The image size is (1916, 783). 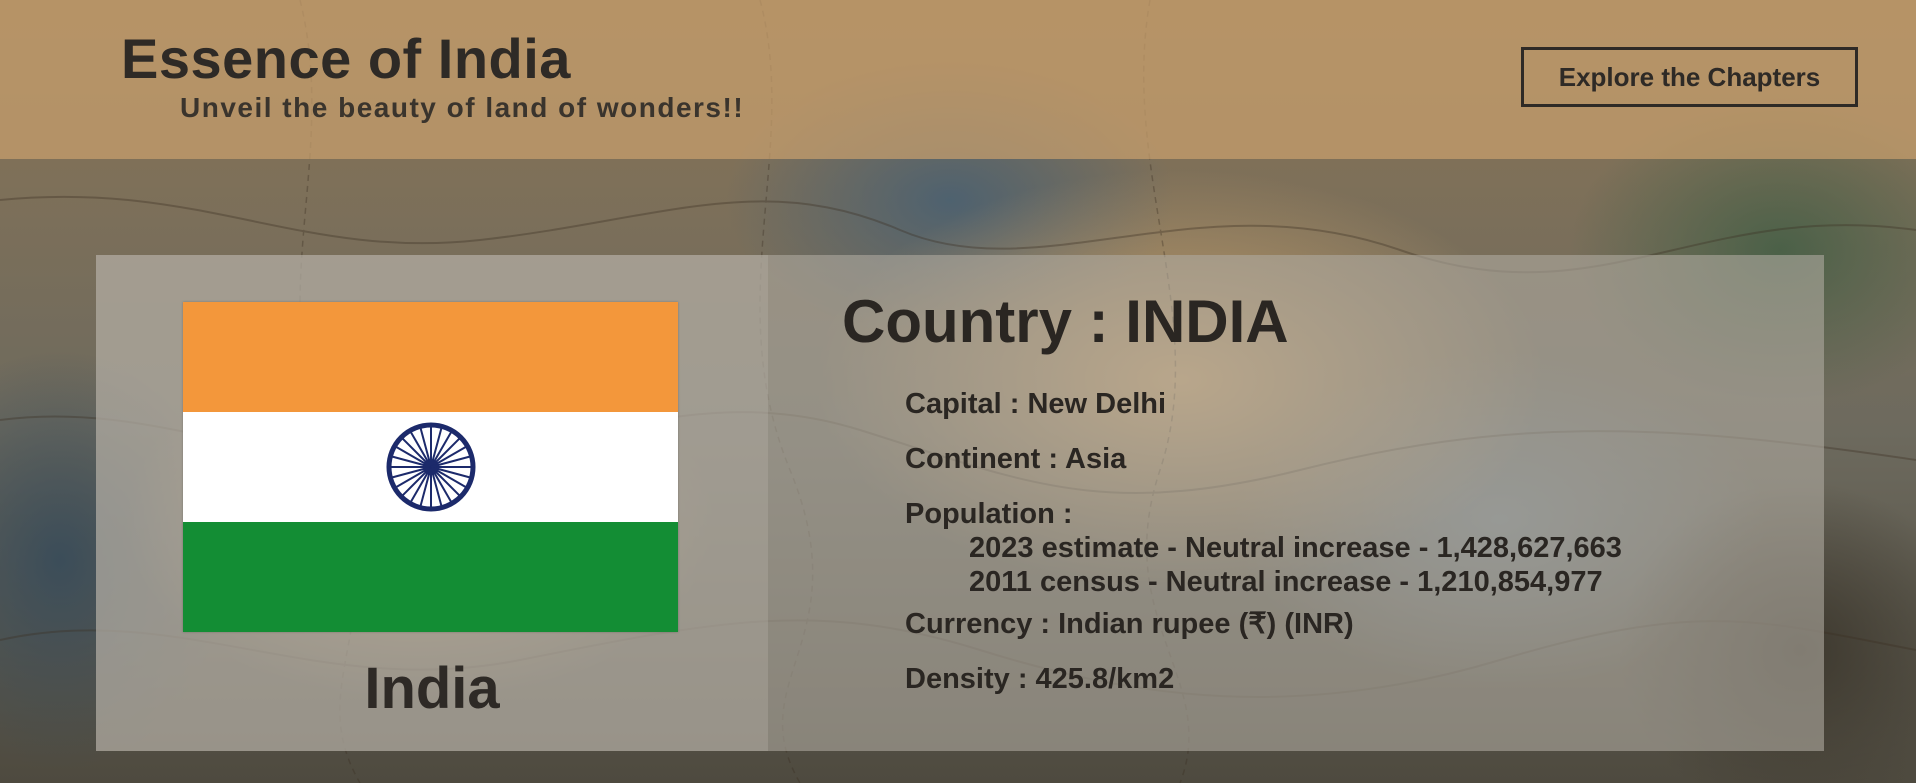 I want to click on density-fact: Density : 425.8/km2, so click(x=1040, y=679).